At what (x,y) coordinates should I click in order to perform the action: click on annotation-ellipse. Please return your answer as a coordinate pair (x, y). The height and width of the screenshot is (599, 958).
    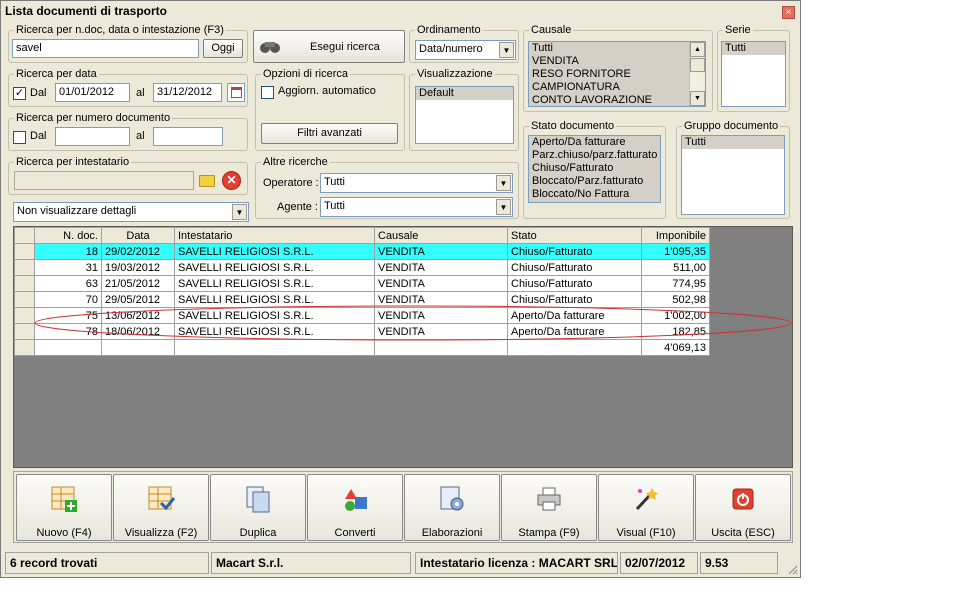
    Looking at the image, I should click on (413, 323).